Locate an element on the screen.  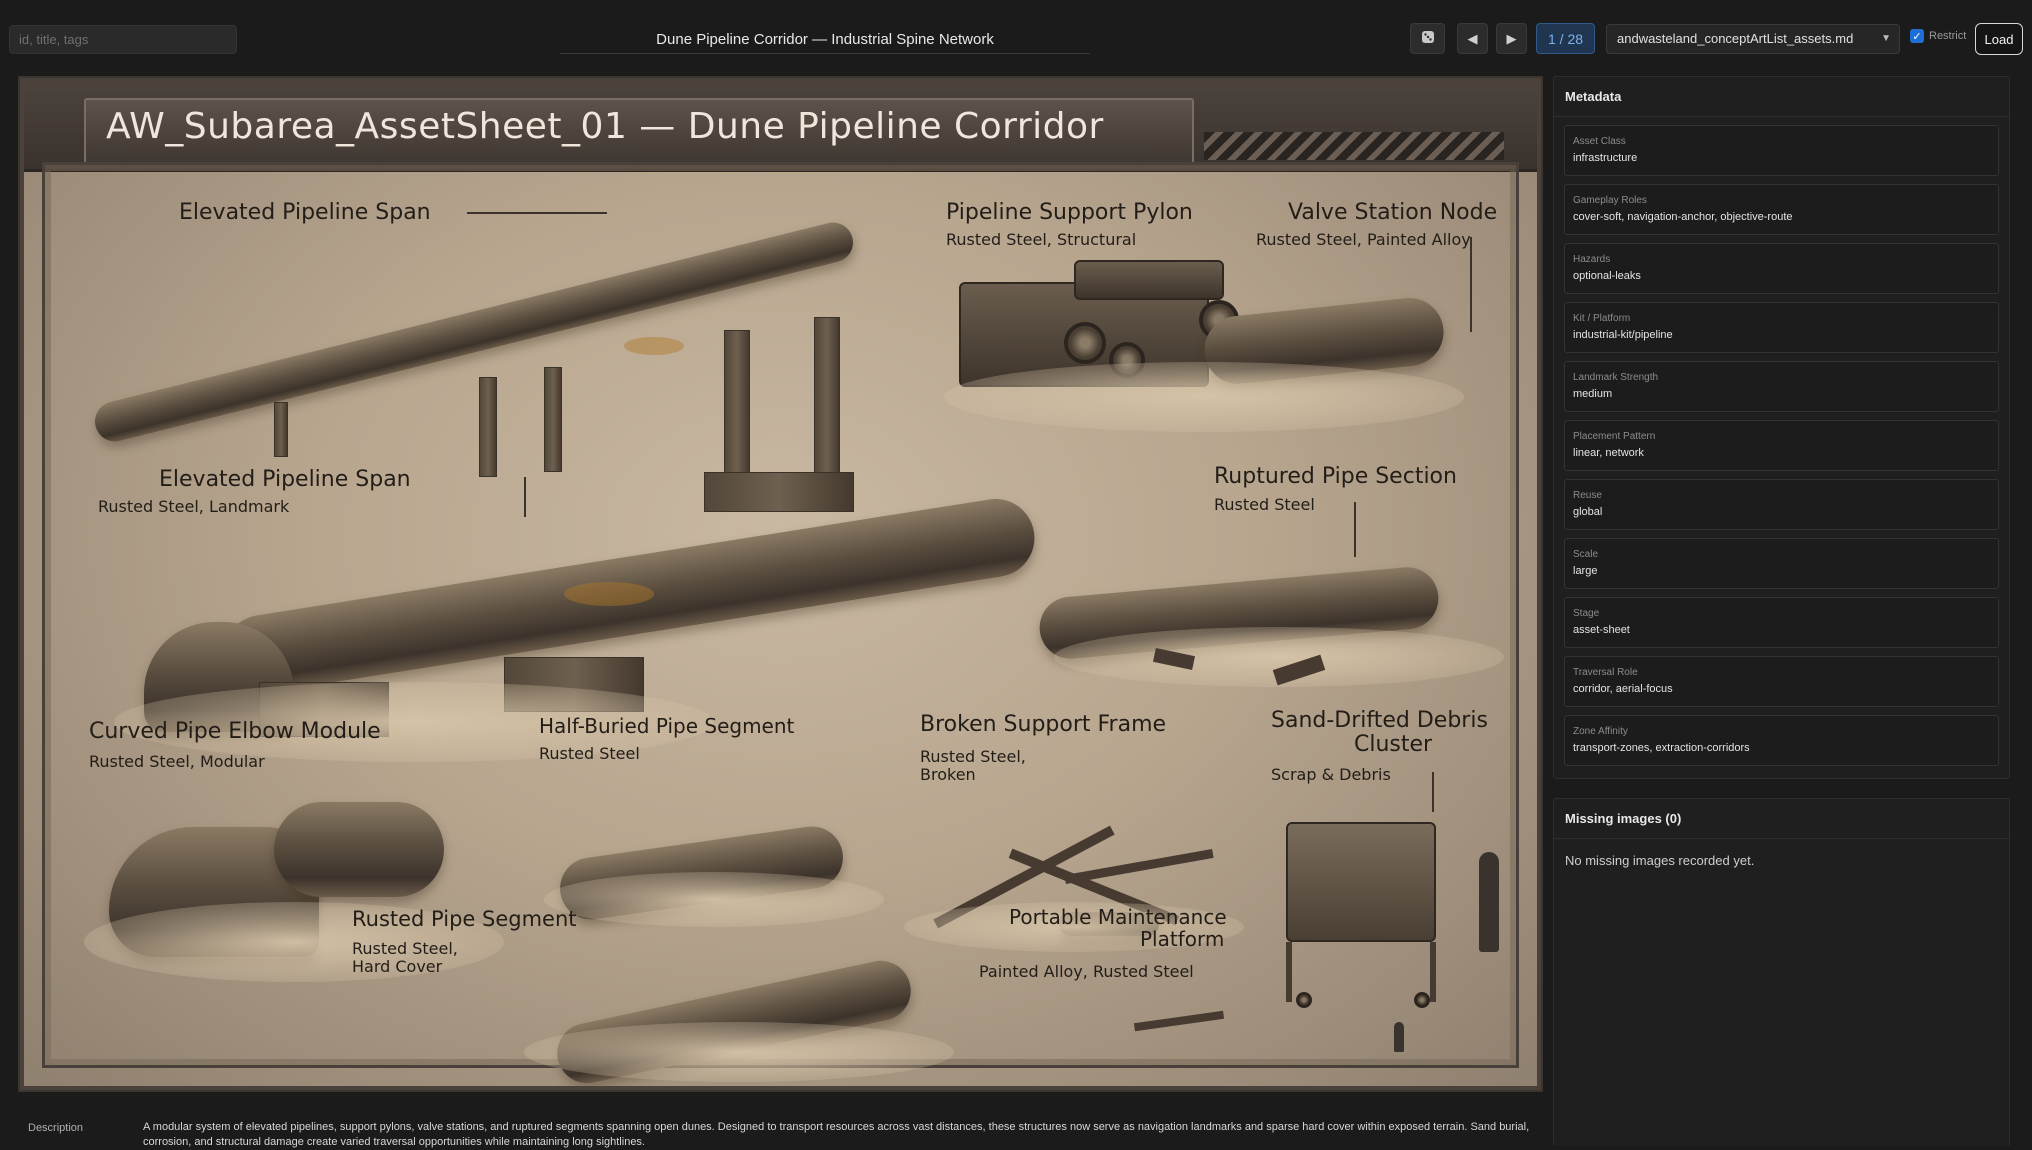
metadata-key: Reuse is located at coordinates (1587, 495).